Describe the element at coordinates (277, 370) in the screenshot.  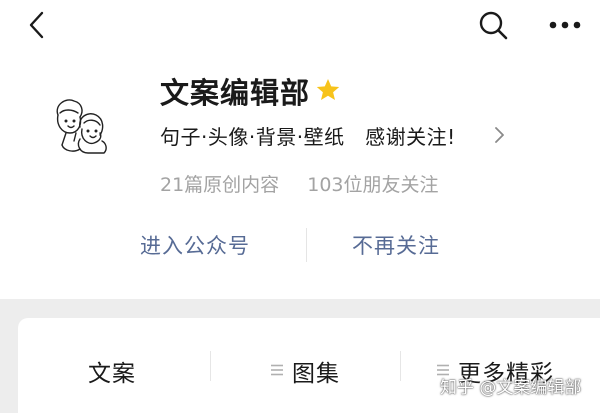
I see `menu-lines-icon` at that location.